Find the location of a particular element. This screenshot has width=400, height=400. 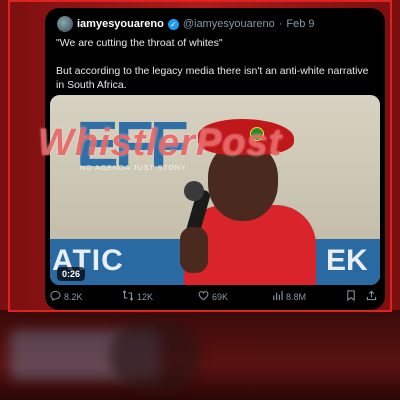

share-icon is located at coordinates (371, 297).